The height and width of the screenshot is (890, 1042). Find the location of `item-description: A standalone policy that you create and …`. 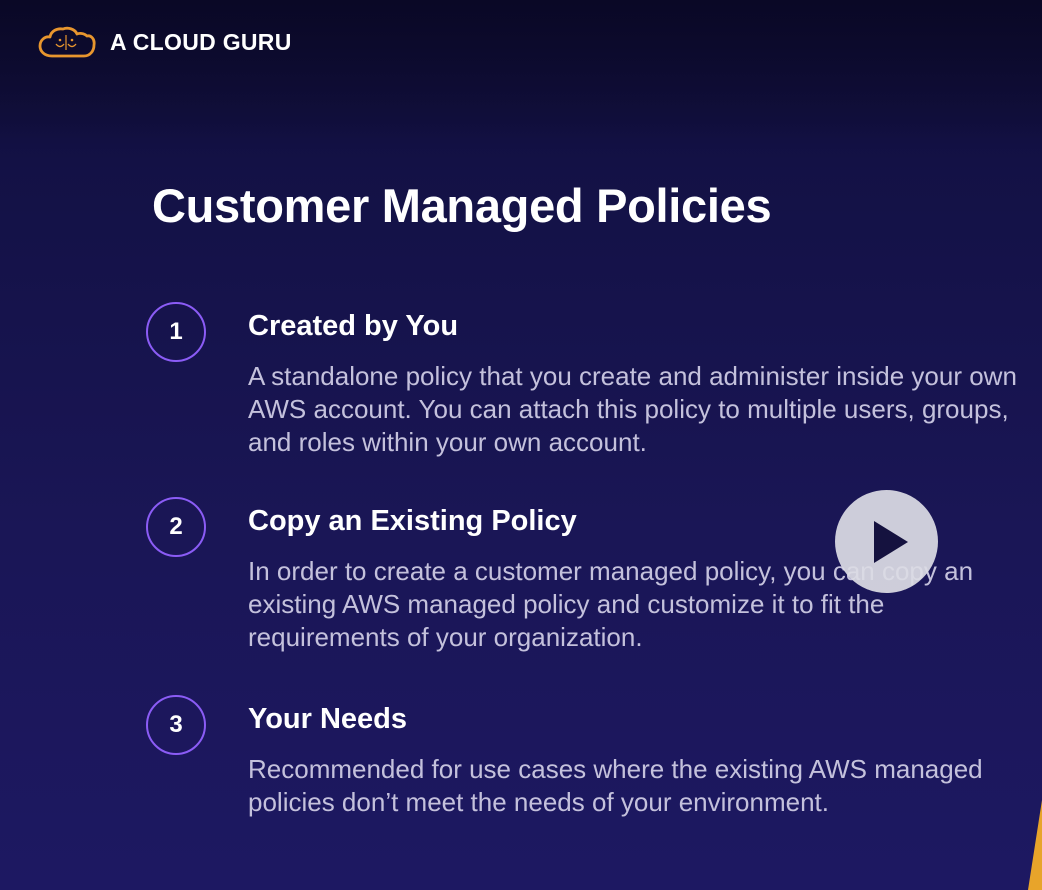

item-description: A standalone policy that you create and … is located at coordinates (632, 409).